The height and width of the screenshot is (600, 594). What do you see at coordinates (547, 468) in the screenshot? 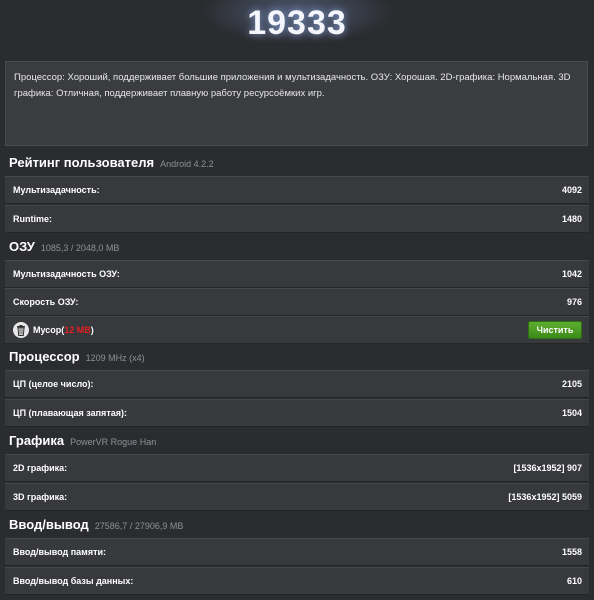
I see `row-value: [1536x1952] 907` at bounding box center [547, 468].